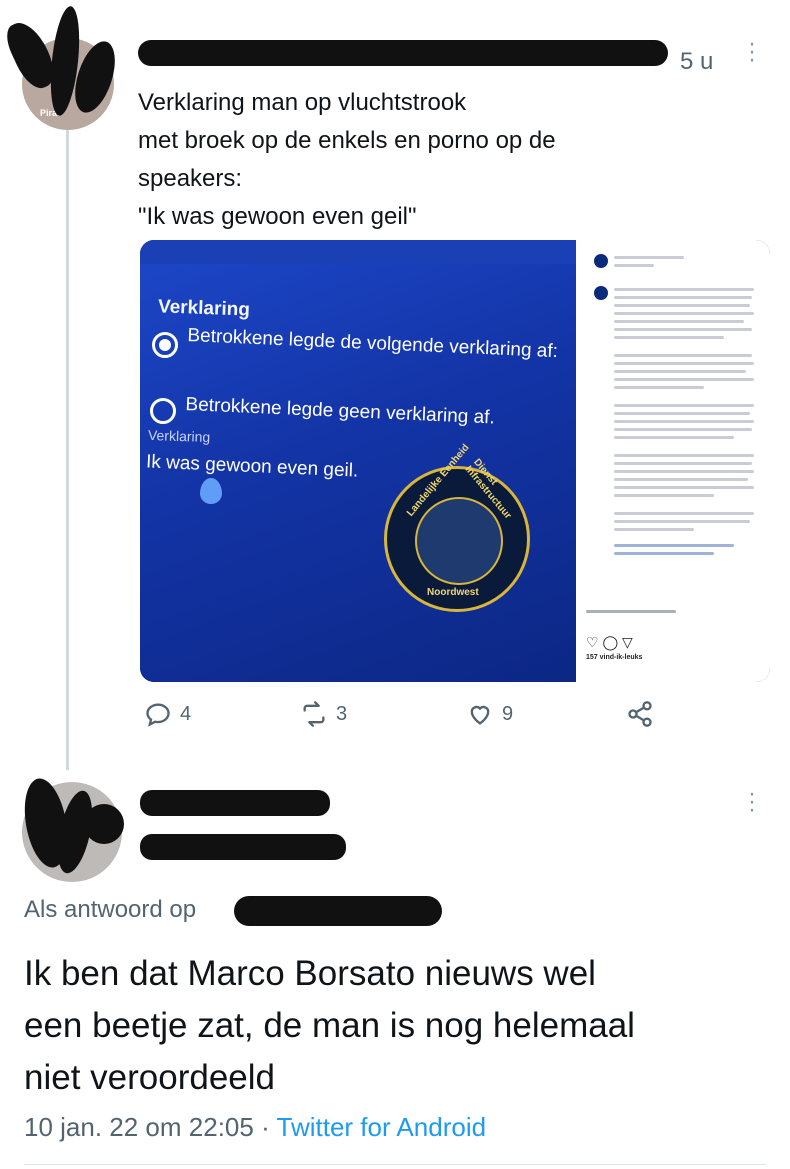 Image resolution: width=790 pixels, height=1169 pixels. What do you see at coordinates (163, 411) in the screenshot?
I see `radio-empty-icon` at bounding box center [163, 411].